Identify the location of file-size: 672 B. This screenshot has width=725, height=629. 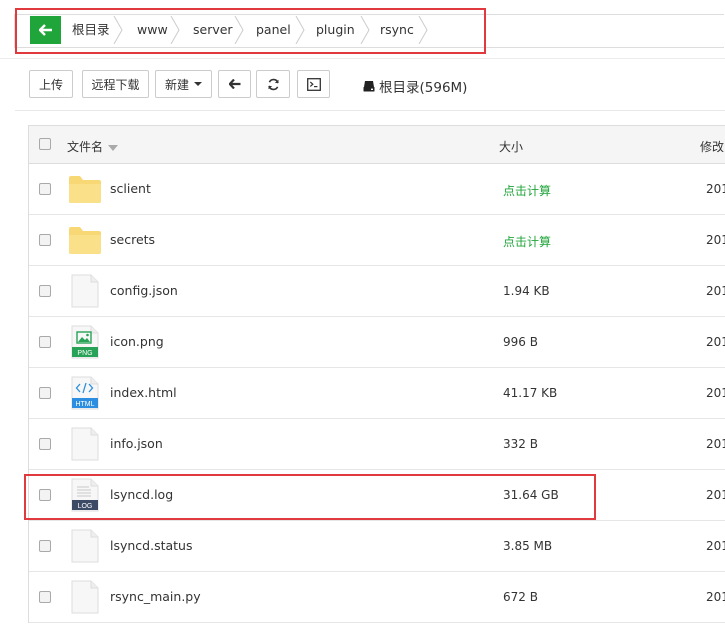
(520, 597).